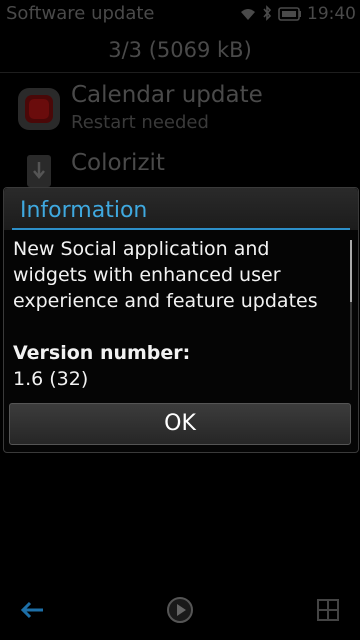 This screenshot has width=360, height=640. I want to click on status-bar: Software update 19:40, so click(180, 14).